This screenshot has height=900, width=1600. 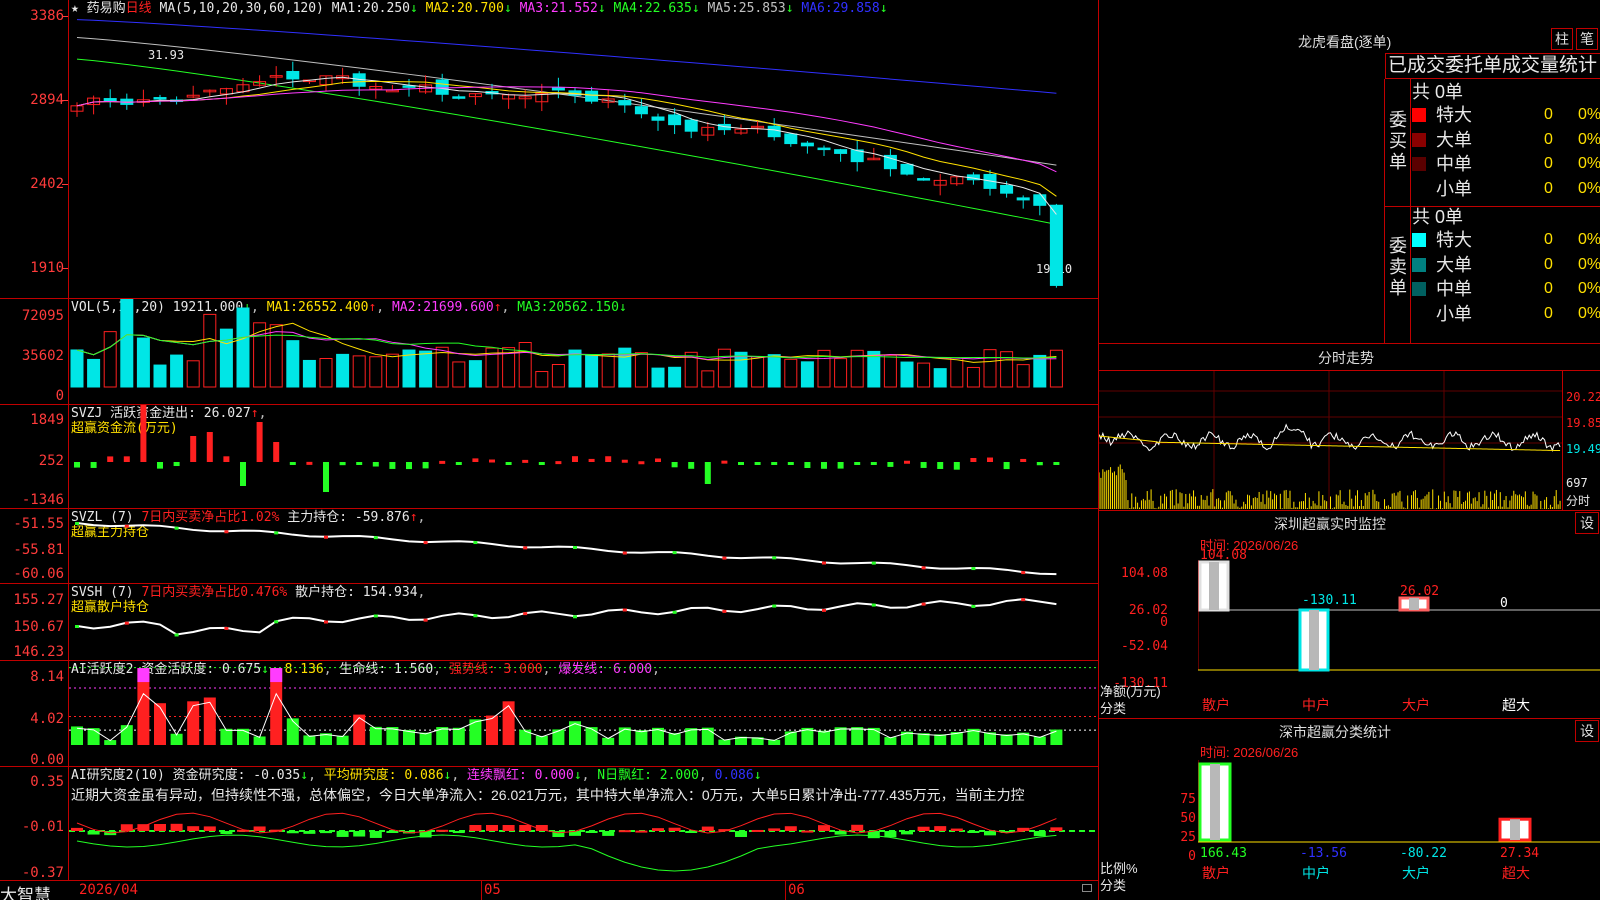 I want to click on sell-total: 共 0单, so click(x=1438, y=217).